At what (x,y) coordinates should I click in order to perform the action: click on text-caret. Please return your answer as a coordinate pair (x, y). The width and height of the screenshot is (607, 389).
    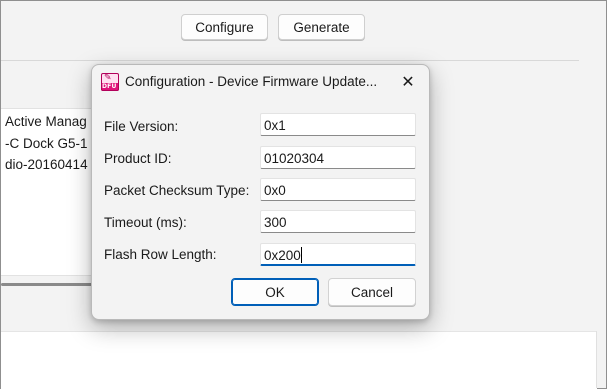
    Looking at the image, I should click on (301, 255).